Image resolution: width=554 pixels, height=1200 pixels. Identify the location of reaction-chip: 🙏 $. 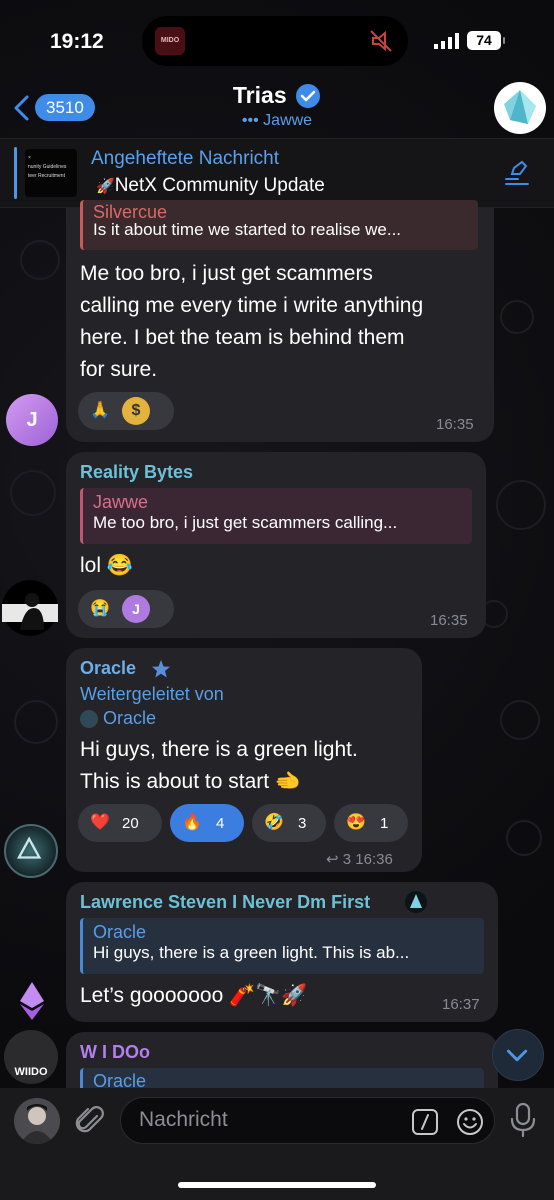
(126, 411).